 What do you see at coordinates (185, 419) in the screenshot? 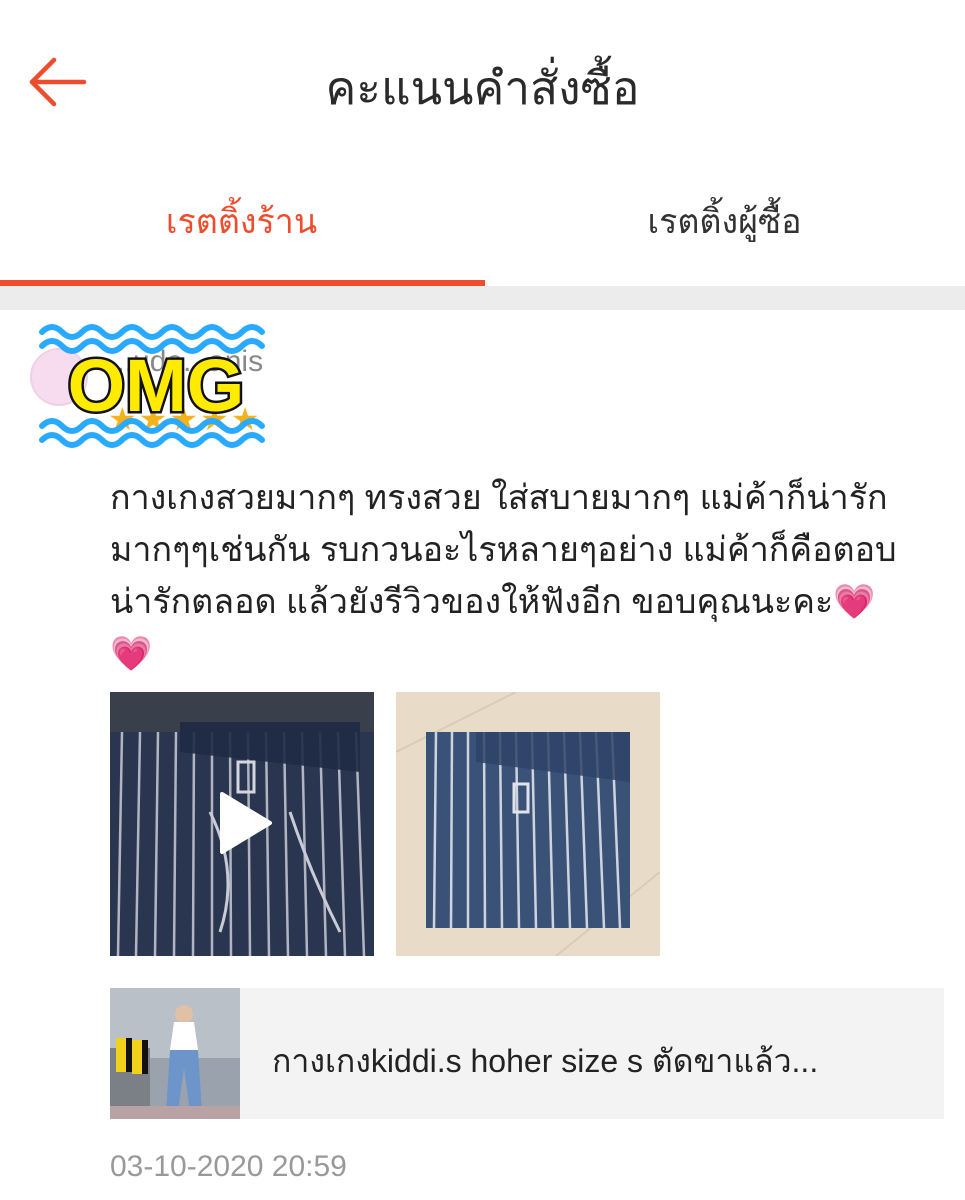
I see `star-rating: ★★★★★` at bounding box center [185, 419].